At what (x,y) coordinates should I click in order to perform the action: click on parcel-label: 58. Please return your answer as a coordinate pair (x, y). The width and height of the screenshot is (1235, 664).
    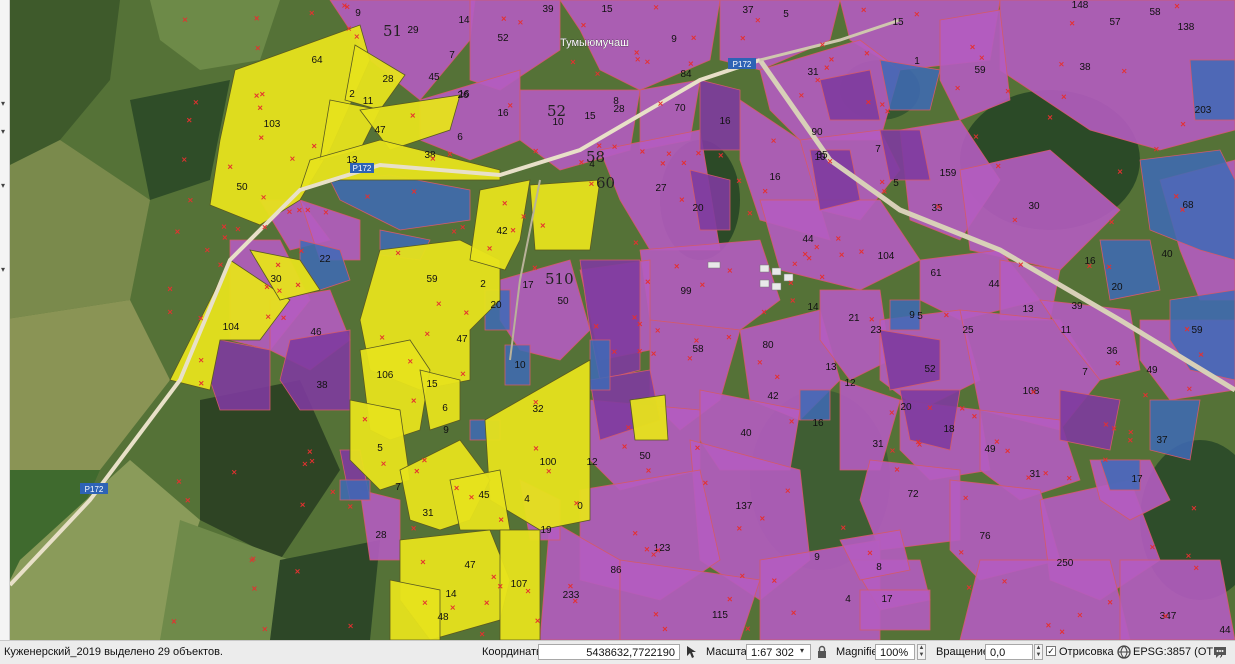
    Looking at the image, I should click on (1155, 12).